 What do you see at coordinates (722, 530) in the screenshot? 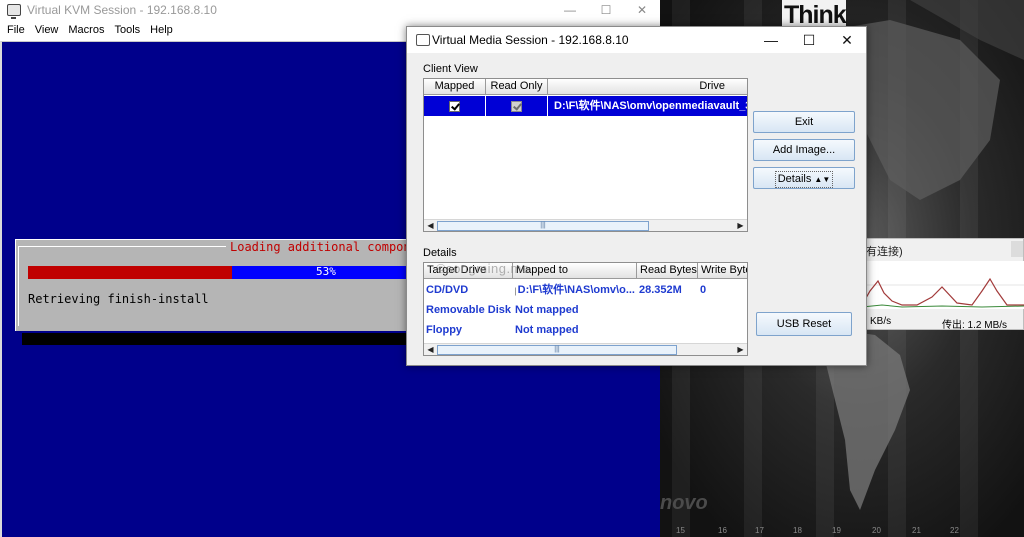
I see `timezone-number: 16` at bounding box center [722, 530].